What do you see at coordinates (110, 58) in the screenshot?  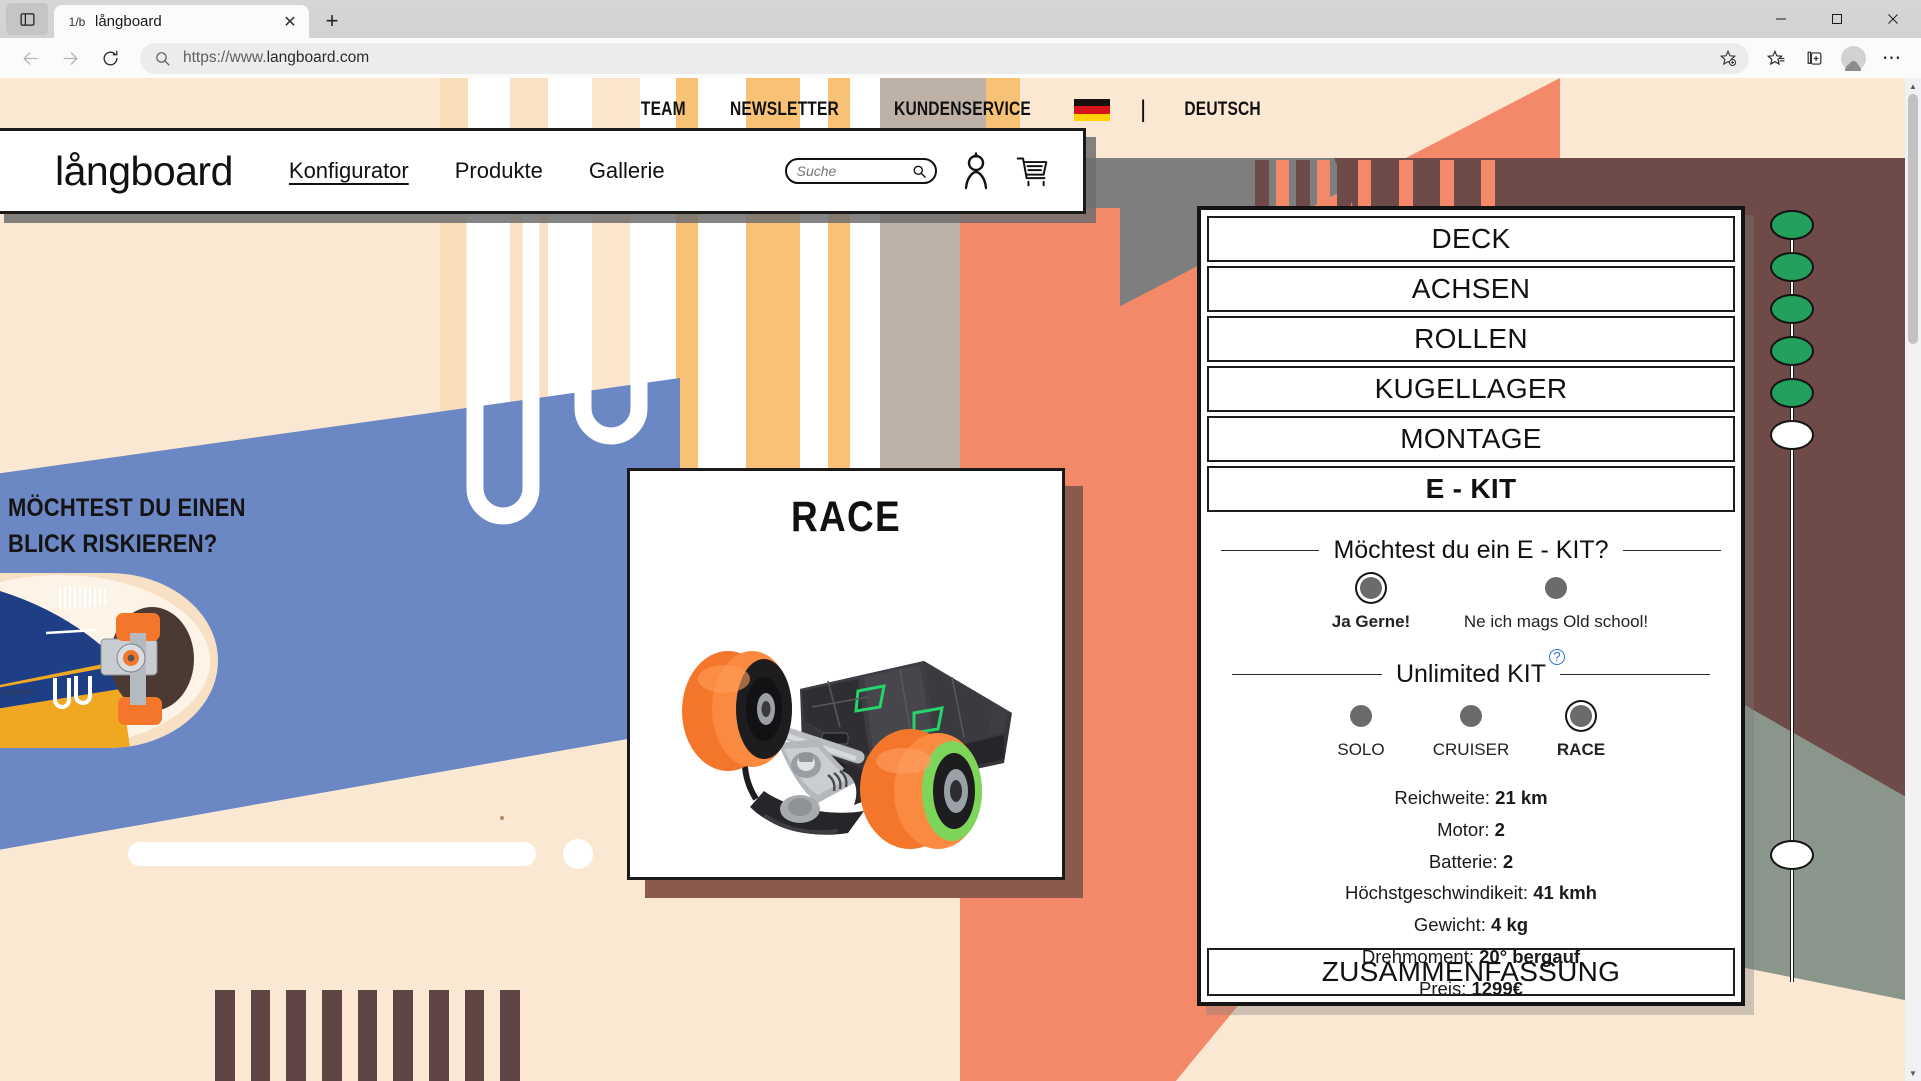 I see `reload-icon` at bounding box center [110, 58].